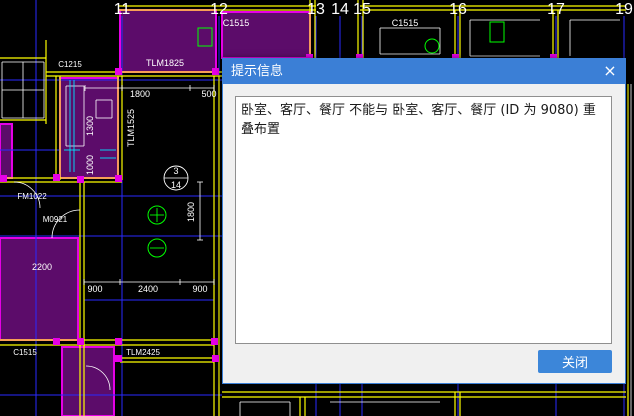  I want to click on door-tag: M0921, so click(55, 219).